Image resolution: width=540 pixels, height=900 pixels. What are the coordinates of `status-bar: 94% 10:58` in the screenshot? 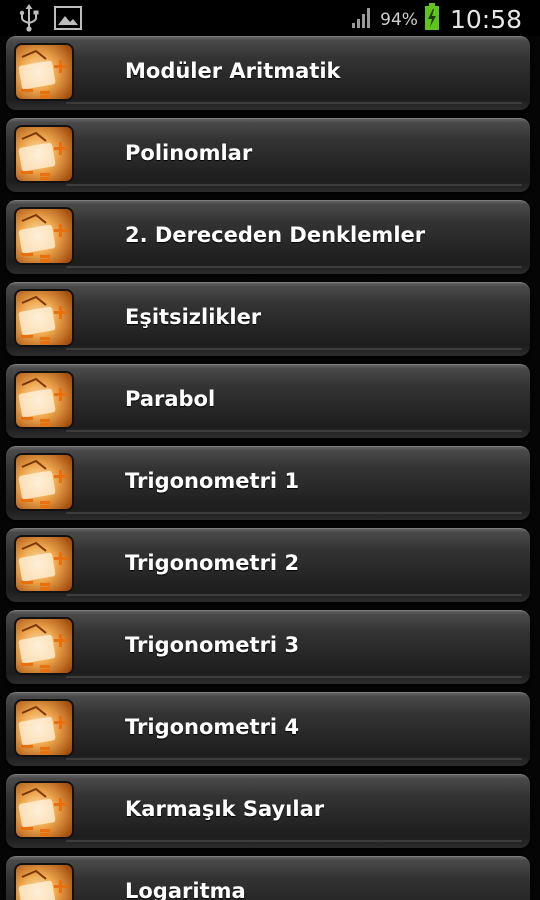 It's located at (270, 18).